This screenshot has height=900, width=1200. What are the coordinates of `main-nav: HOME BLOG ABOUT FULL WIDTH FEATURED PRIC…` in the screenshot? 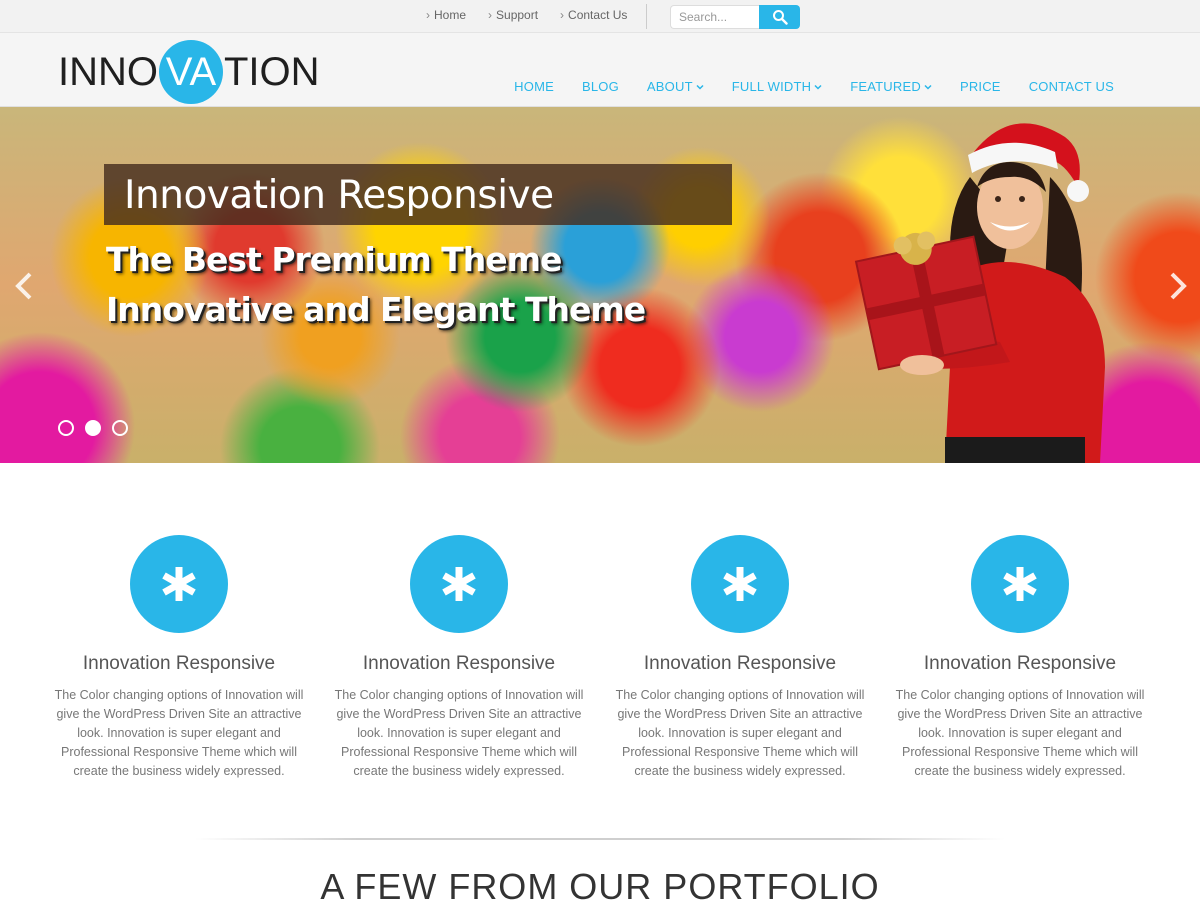 It's located at (814, 86).